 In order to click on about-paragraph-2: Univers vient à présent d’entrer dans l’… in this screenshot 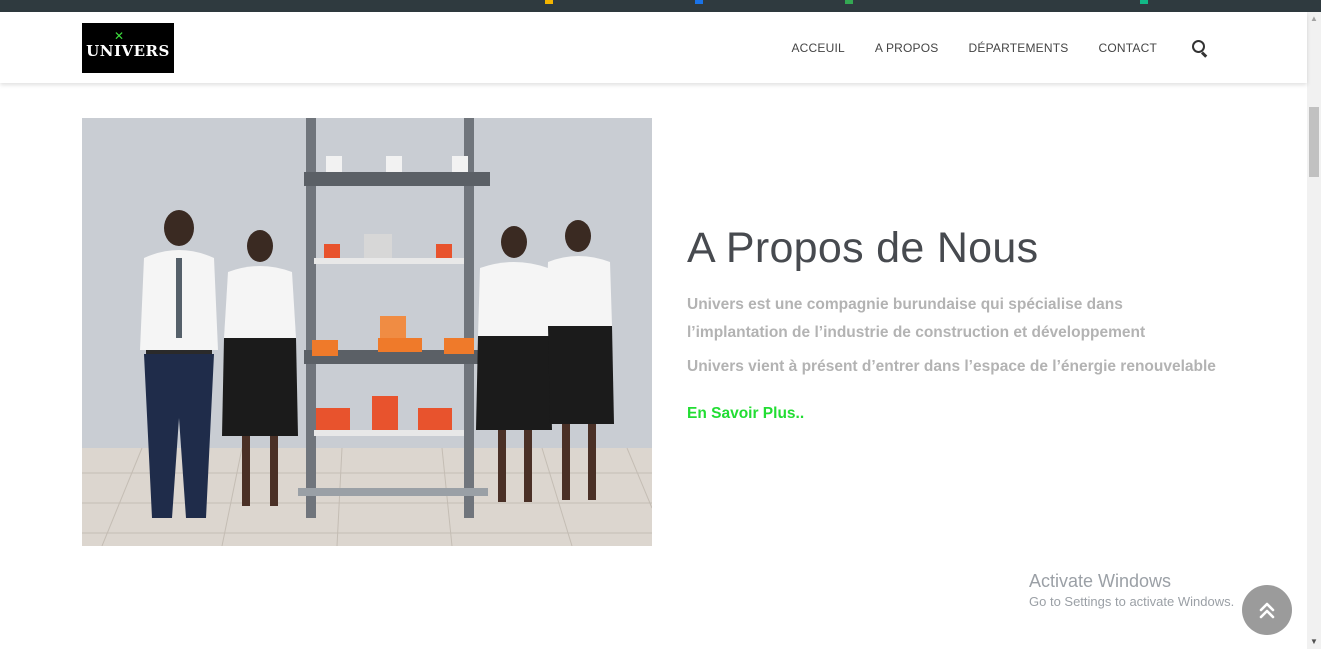, I will do `click(951, 366)`.